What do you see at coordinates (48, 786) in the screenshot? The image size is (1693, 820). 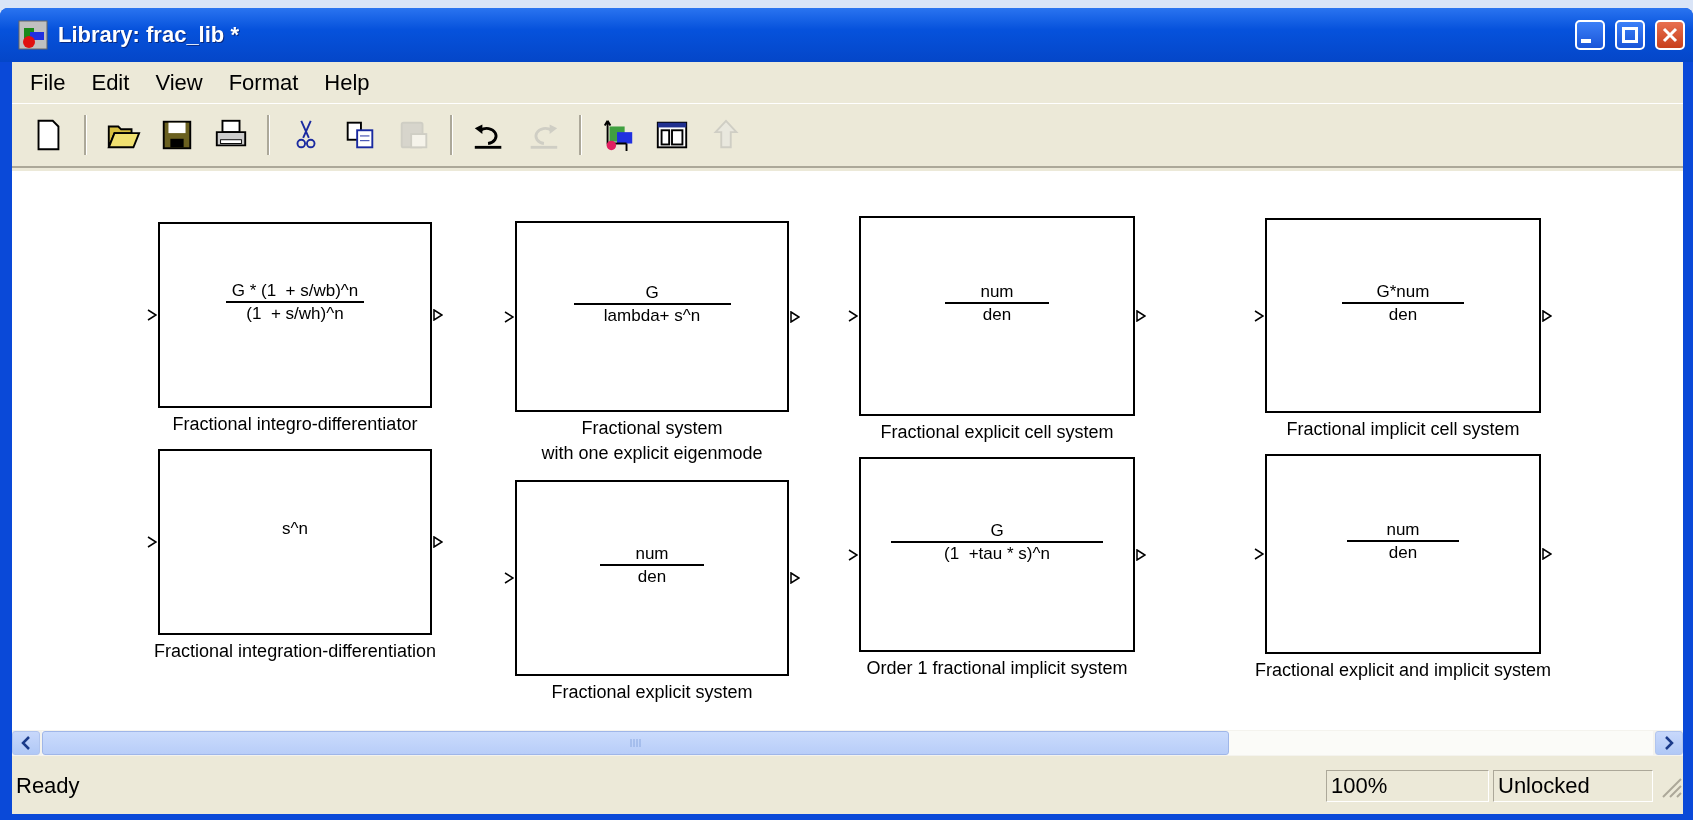 I see `status-message: Ready` at bounding box center [48, 786].